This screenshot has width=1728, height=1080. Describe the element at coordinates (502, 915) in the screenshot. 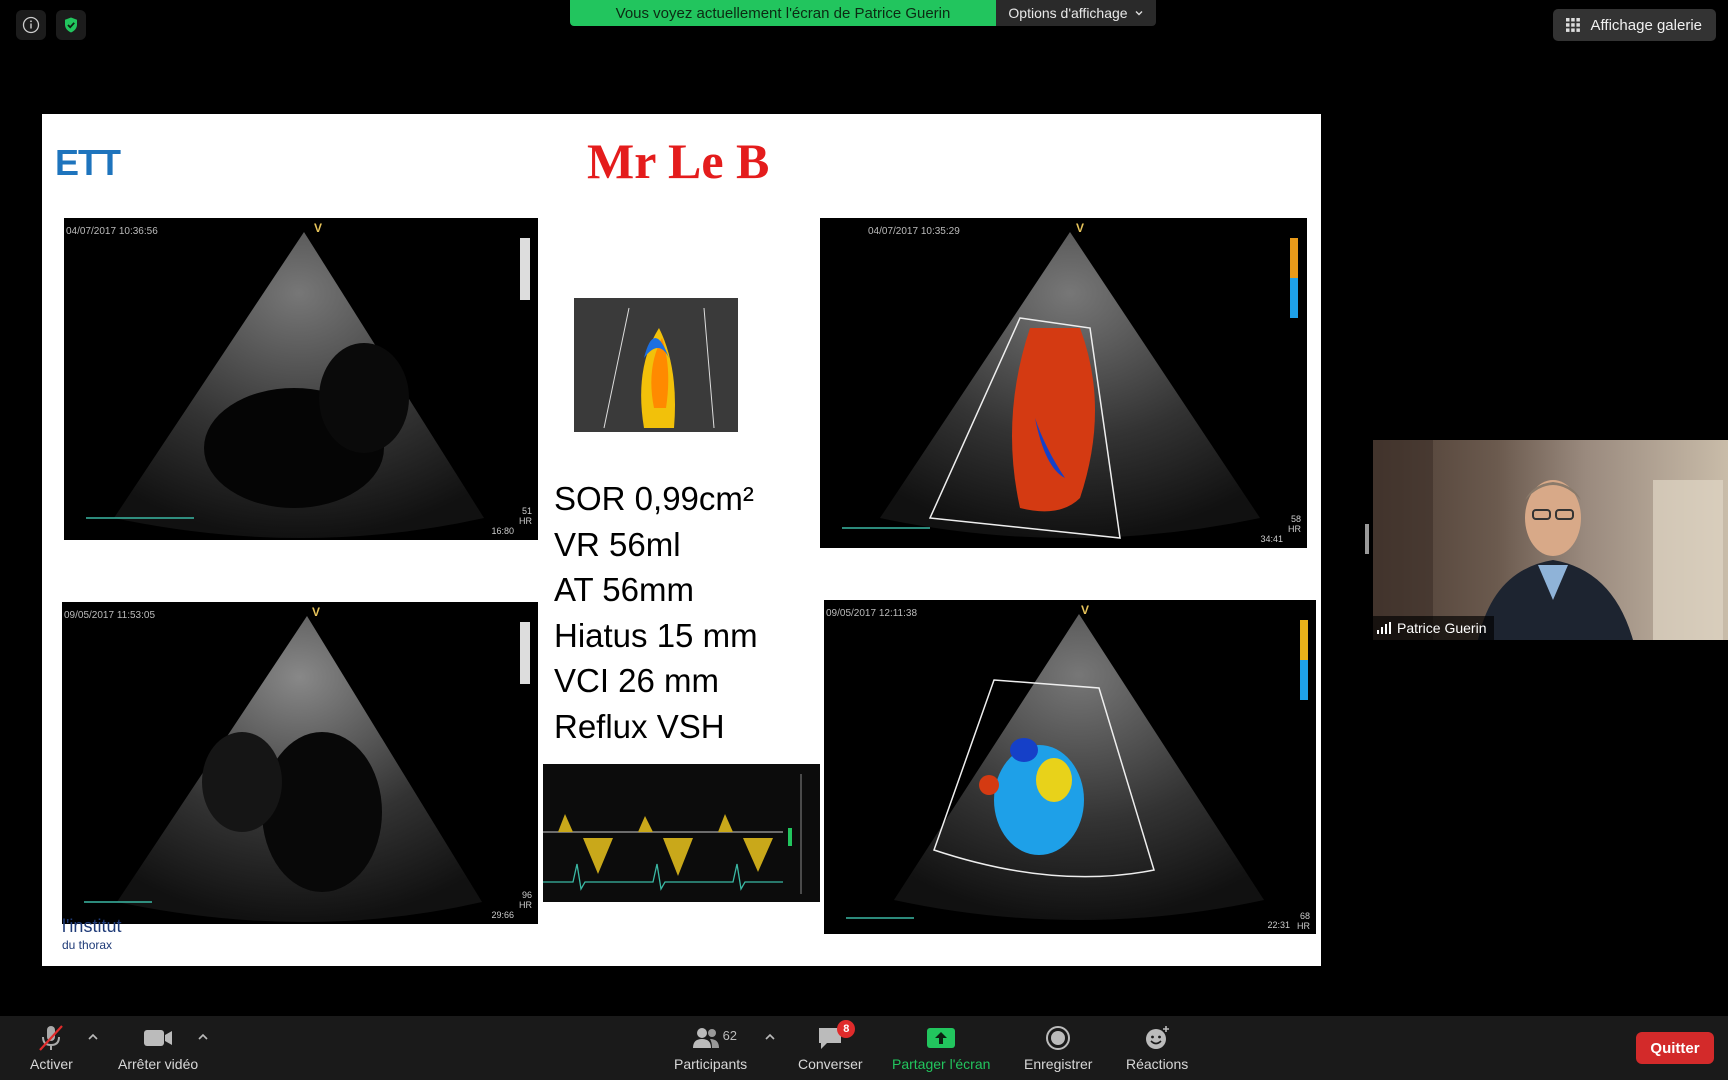

I see `echo-clip-time: 29:66` at that location.